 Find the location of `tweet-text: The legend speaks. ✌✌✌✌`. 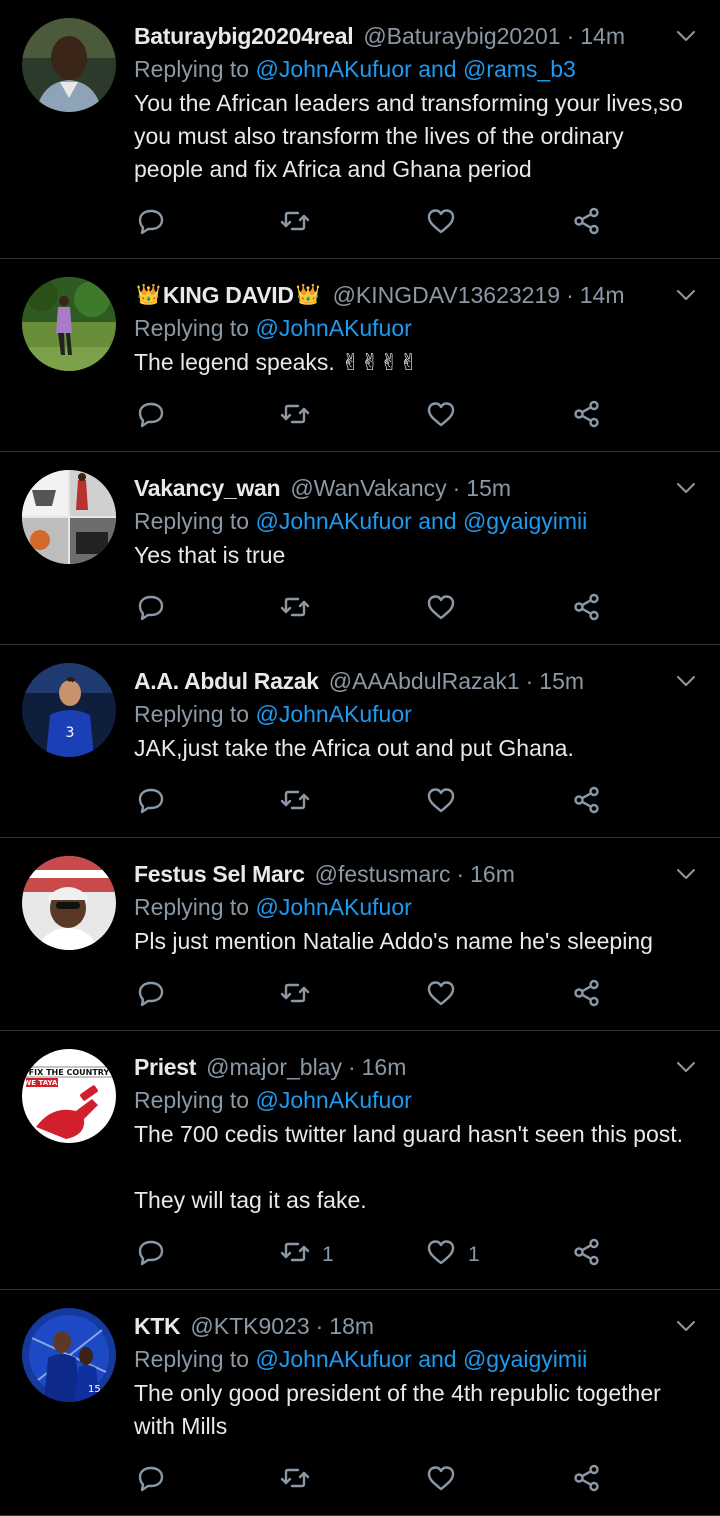

tweet-text: The legend speaks. ✌✌✌✌ is located at coordinates (276, 362).